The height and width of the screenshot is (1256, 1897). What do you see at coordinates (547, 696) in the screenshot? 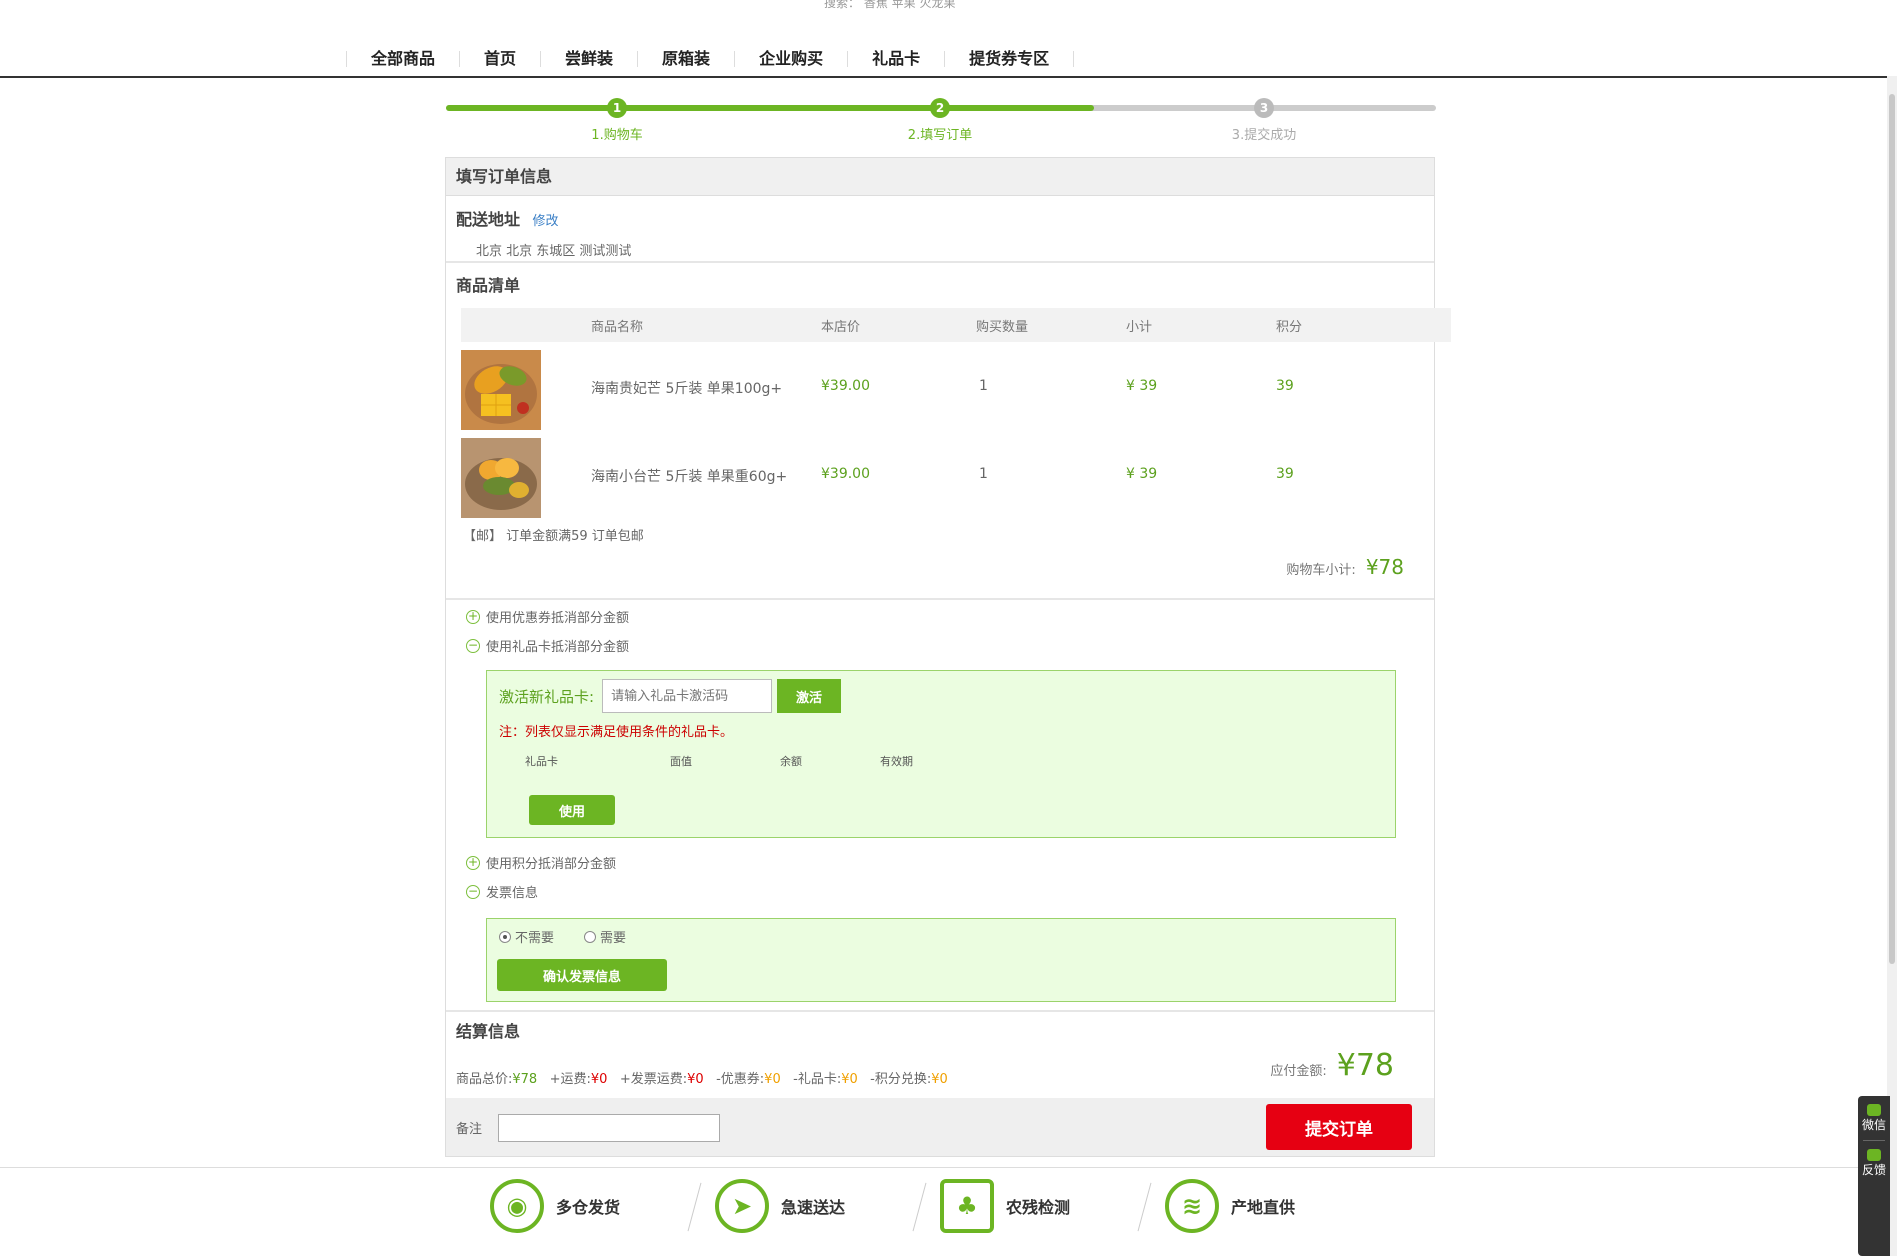
I see `giftcard-label: 激活新礼品卡:` at bounding box center [547, 696].